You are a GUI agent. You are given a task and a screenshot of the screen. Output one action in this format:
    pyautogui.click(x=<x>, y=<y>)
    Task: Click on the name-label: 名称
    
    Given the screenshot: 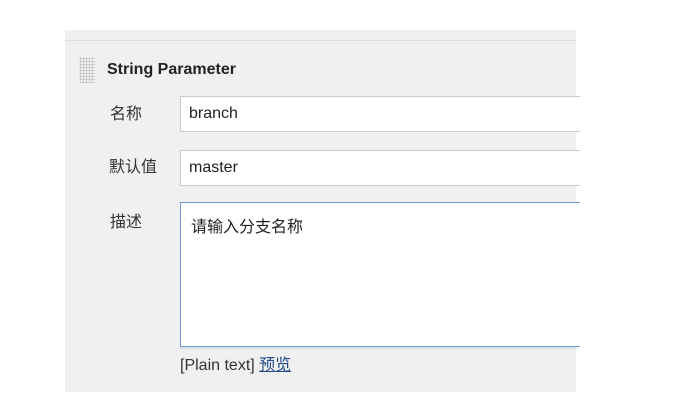 What is the action you would take?
    pyautogui.click(x=126, y=114)
    